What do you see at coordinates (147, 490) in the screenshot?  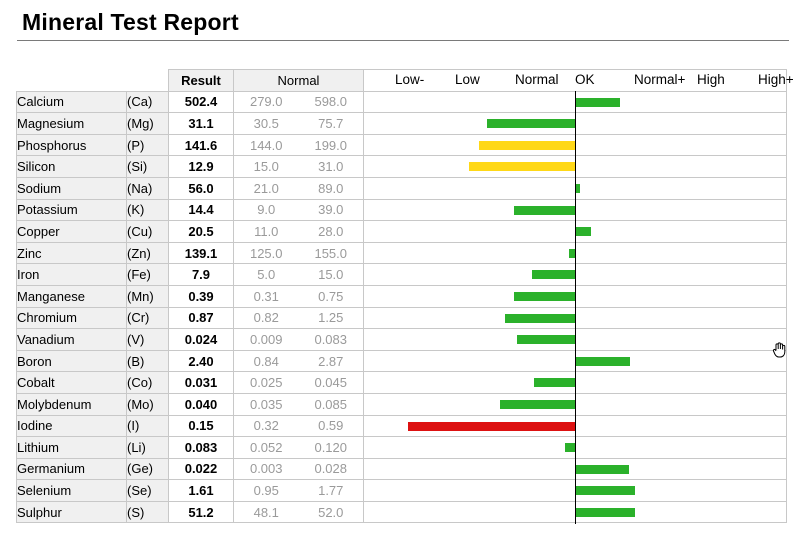 I see `mineral-symbol: (Se)` at bounding box center [147, 490].